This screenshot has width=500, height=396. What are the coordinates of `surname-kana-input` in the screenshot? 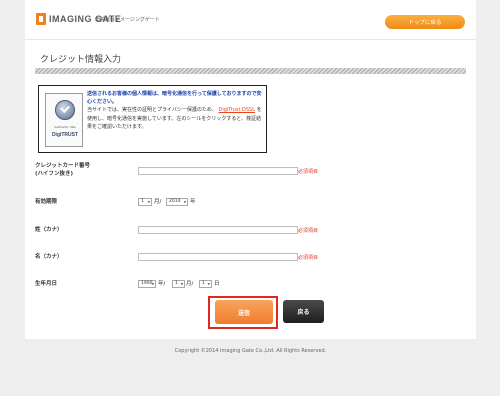 It's located at (218, 230).